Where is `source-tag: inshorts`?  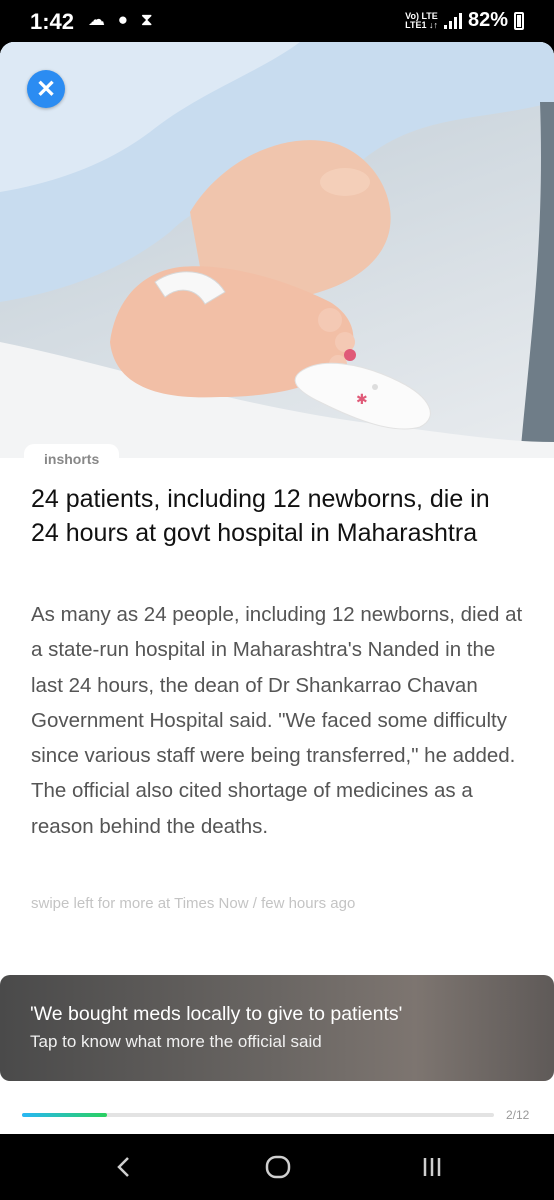
source-tag: inshorts is located at coordinates (72, 458).